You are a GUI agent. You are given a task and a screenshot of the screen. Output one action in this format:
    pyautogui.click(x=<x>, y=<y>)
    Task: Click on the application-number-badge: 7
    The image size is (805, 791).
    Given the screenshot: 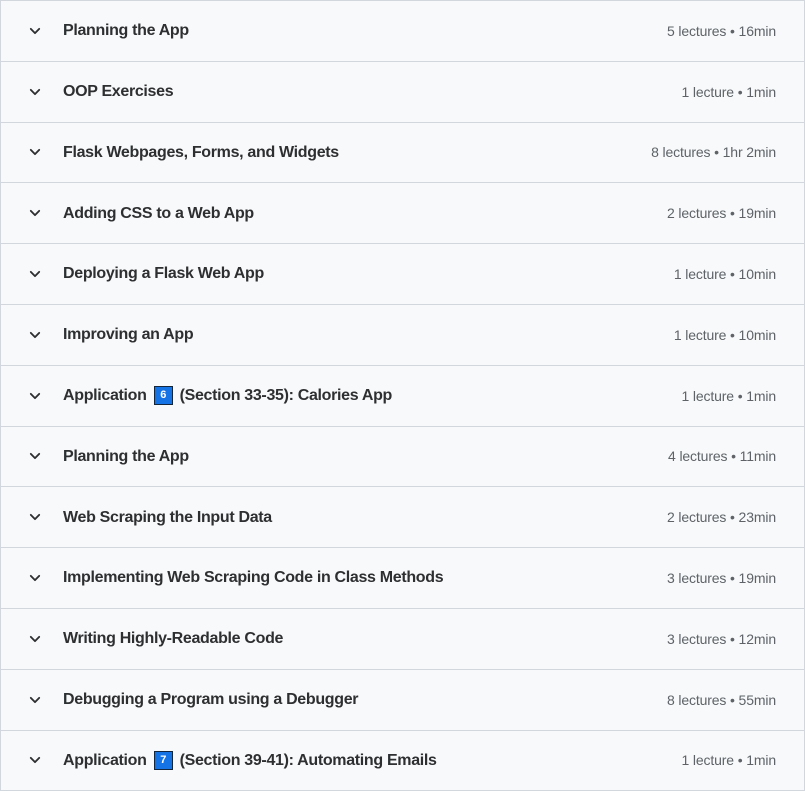 What is the action you would take?
    pyautogui.click(x=163, y=760)
    